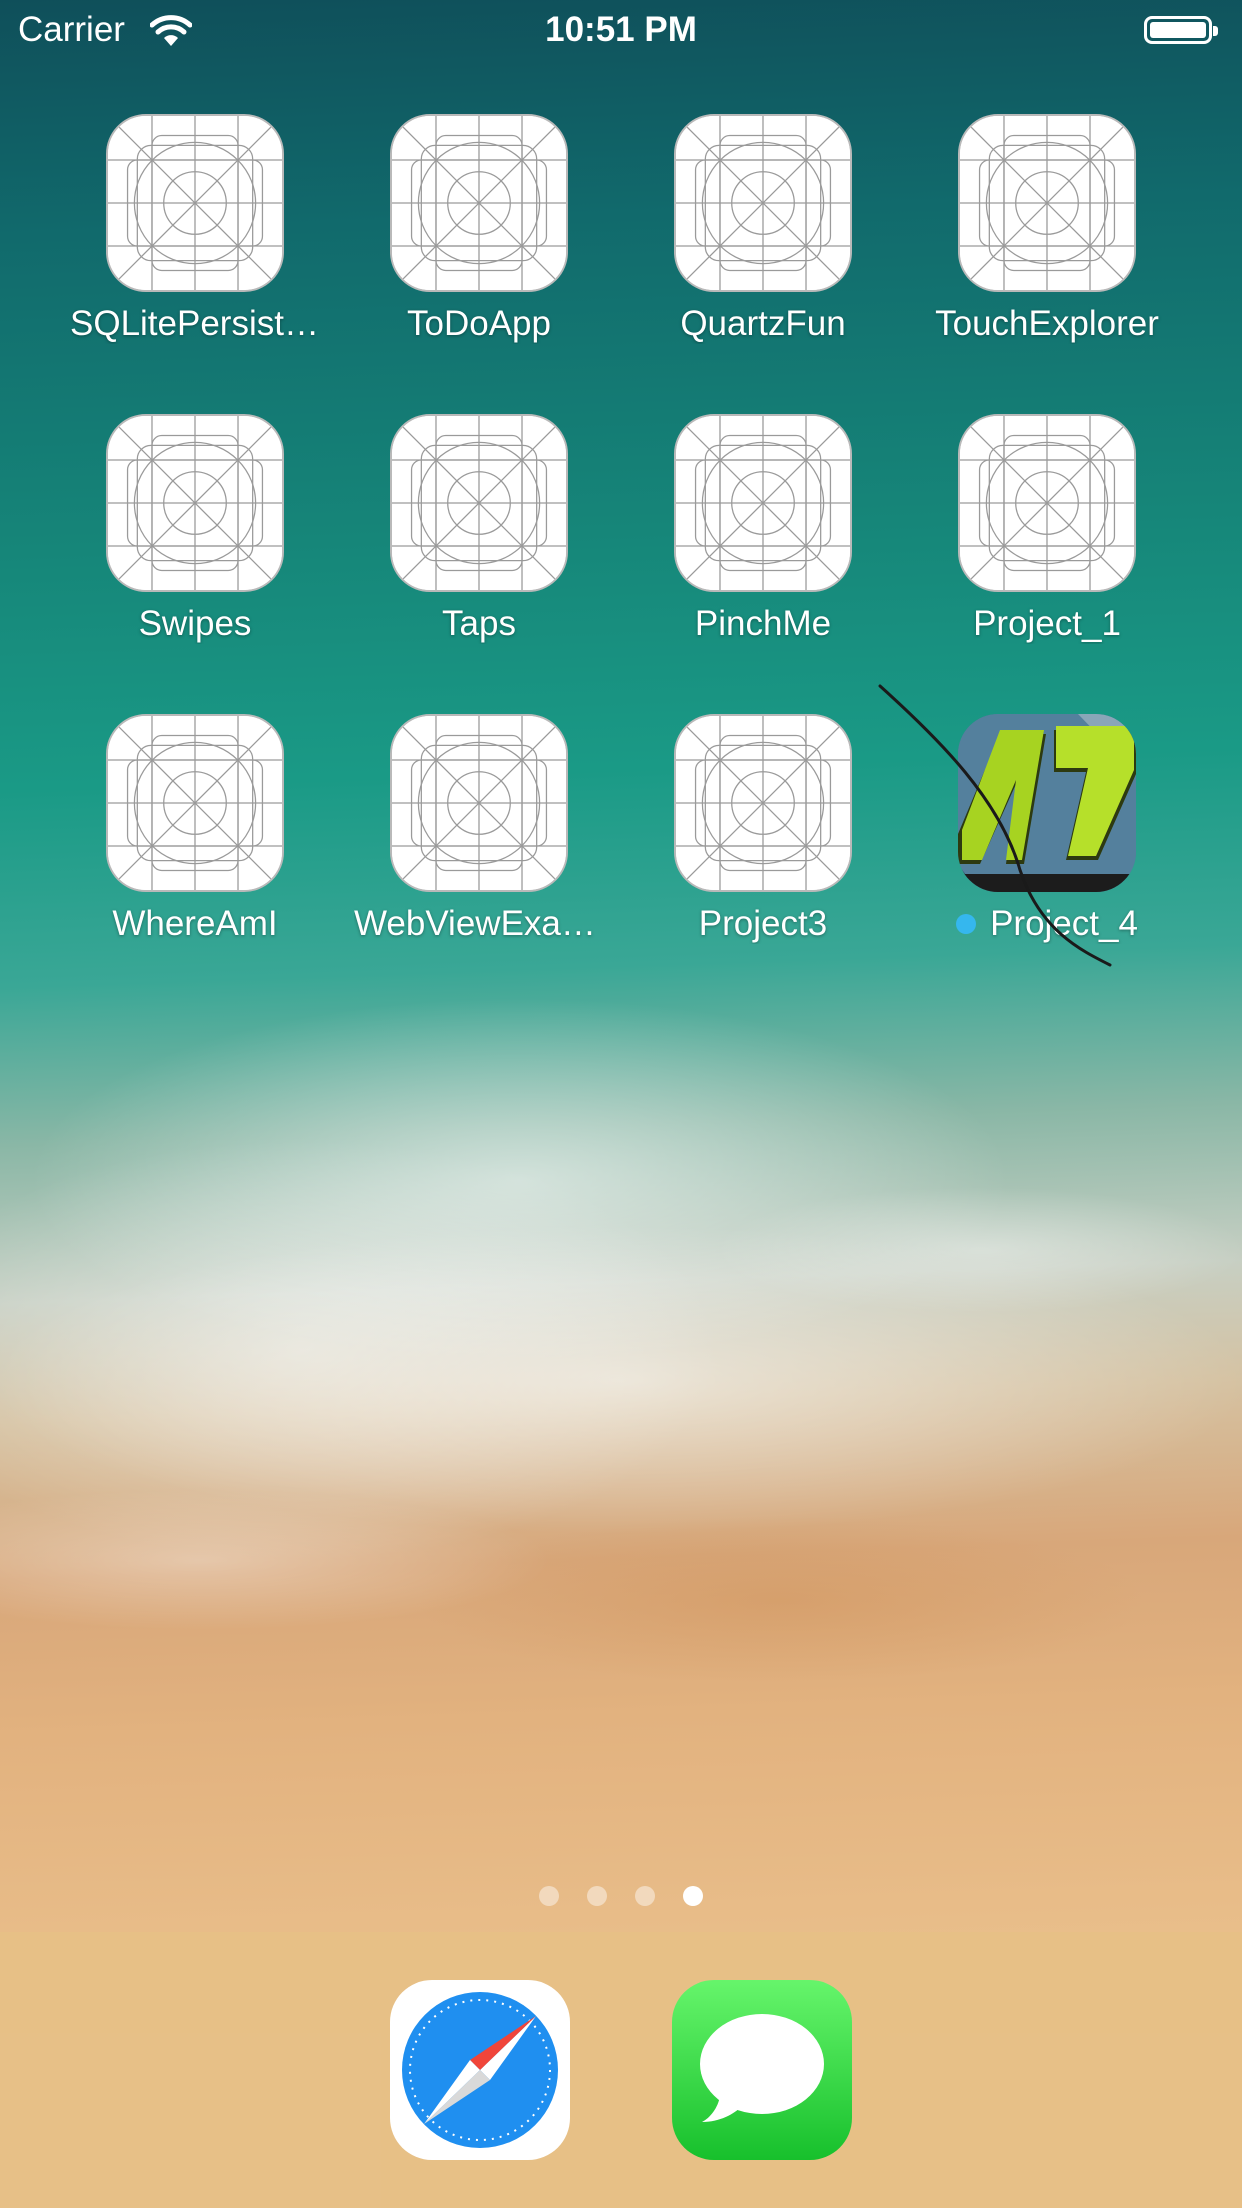 The width and height of the screenshot is (1242, 2208). I want to click on nv-logo-icon, so click(1047, 803).